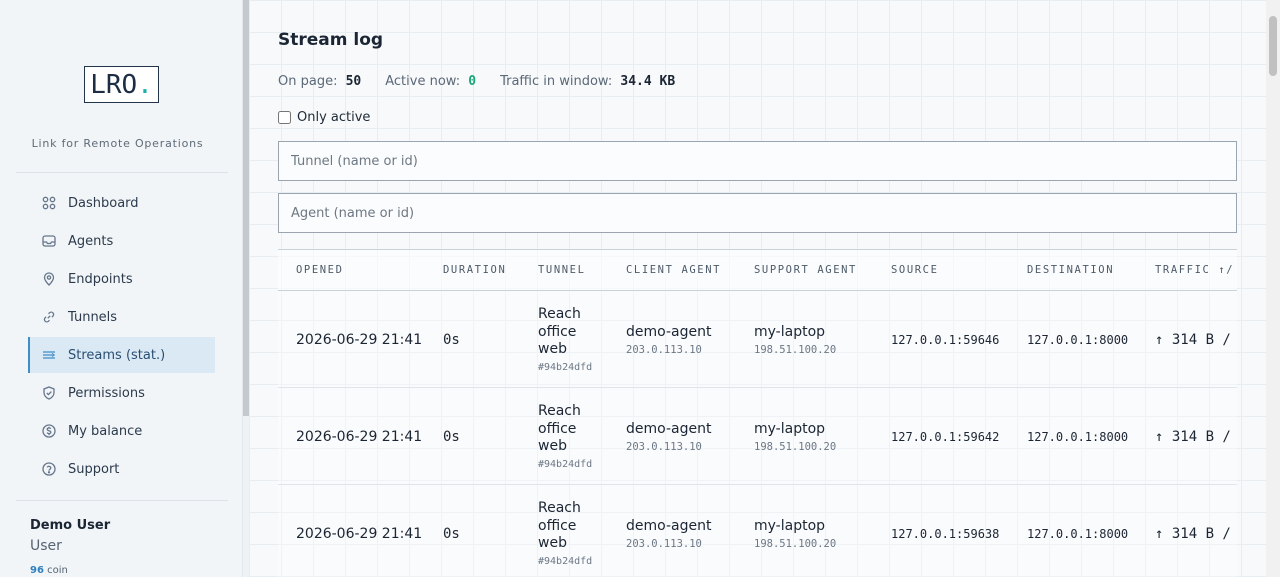 This screenshot has height=577, width=1280. Describe the element at coordinates (673, 270) in the screenshot. I see `column-header-client-agent: CLIENT AGENT` at that location.